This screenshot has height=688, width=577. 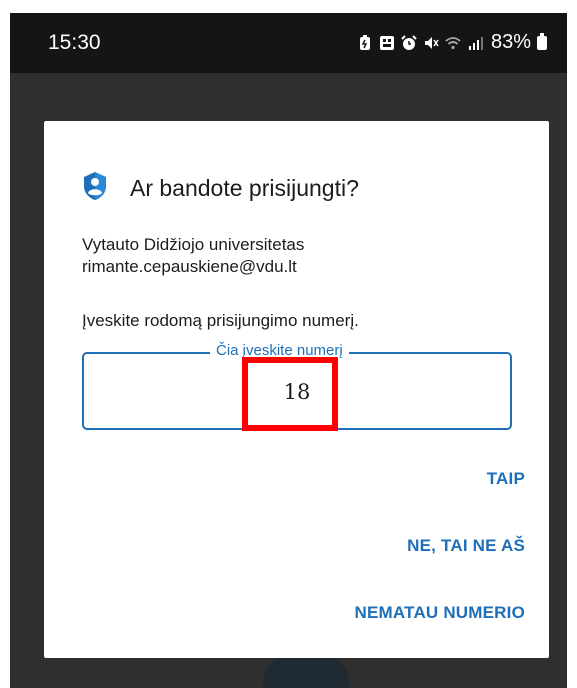 What do you see at coordinates (506, 479) in the screenshot?
I see `yes-button: TAIP` at bounding box center [506, 479].